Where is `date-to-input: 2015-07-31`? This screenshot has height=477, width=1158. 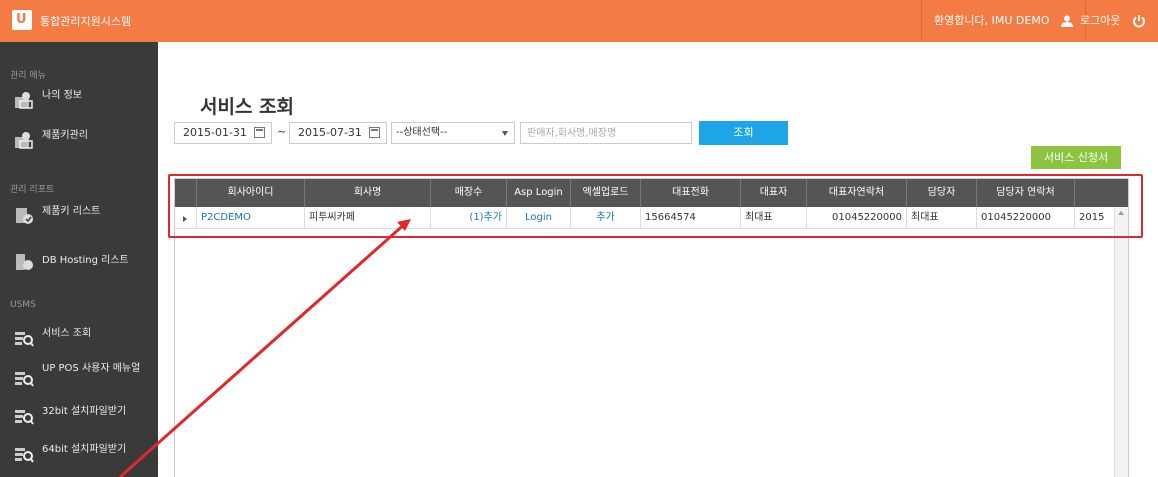
date-to-input: 2015-07-31 is located at coordinates (338, 133).